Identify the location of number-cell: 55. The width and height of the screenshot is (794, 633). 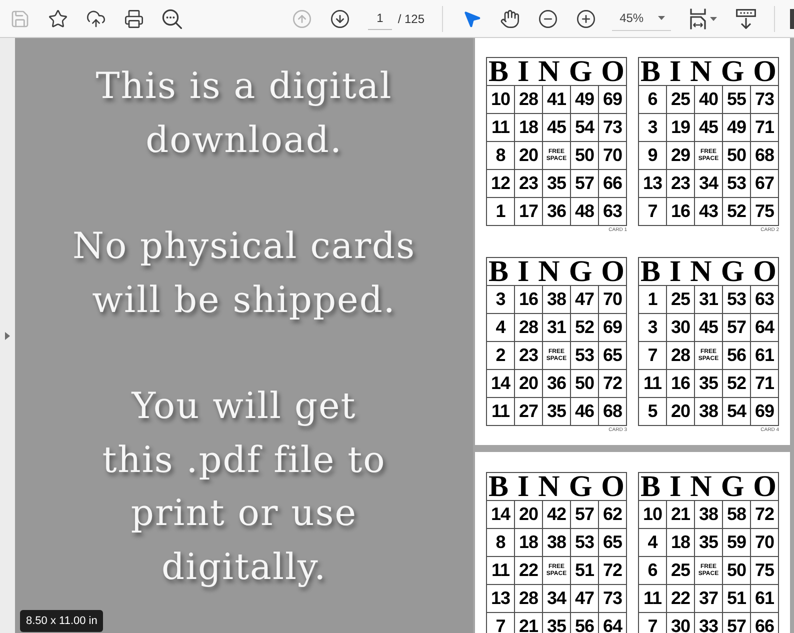
(737, 100).